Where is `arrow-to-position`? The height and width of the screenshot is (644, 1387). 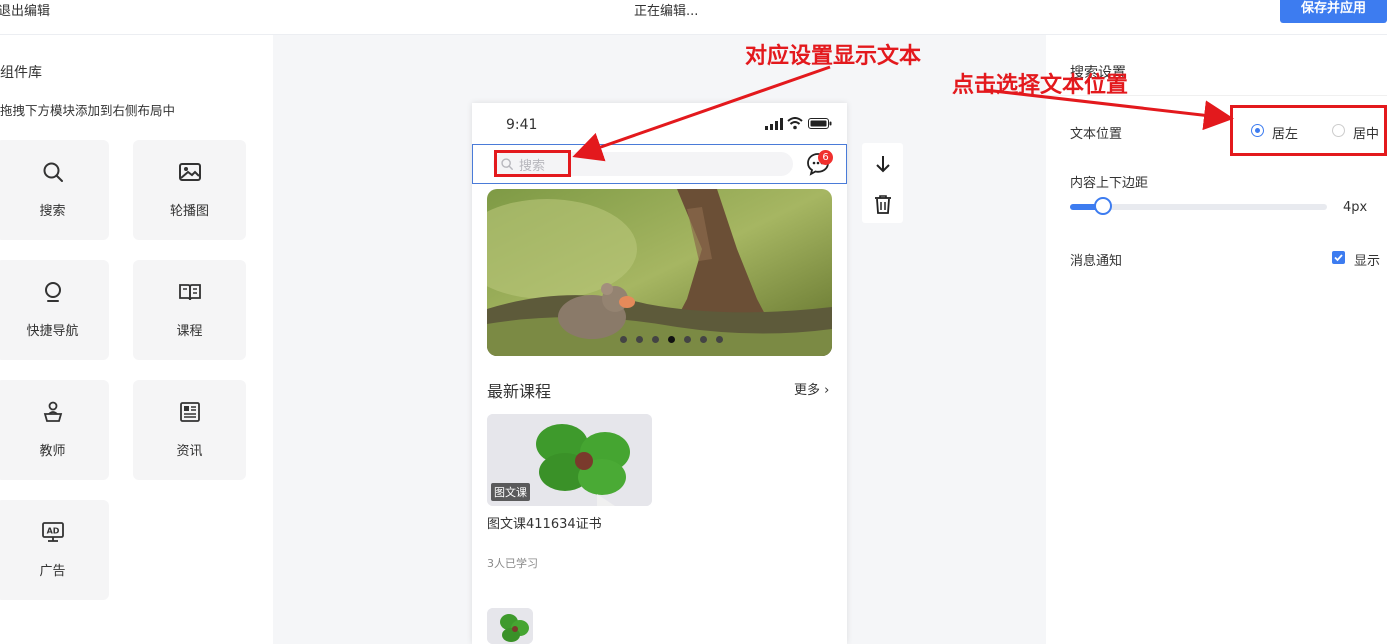 arrow-to-position is located at coordinates (1109, 109).